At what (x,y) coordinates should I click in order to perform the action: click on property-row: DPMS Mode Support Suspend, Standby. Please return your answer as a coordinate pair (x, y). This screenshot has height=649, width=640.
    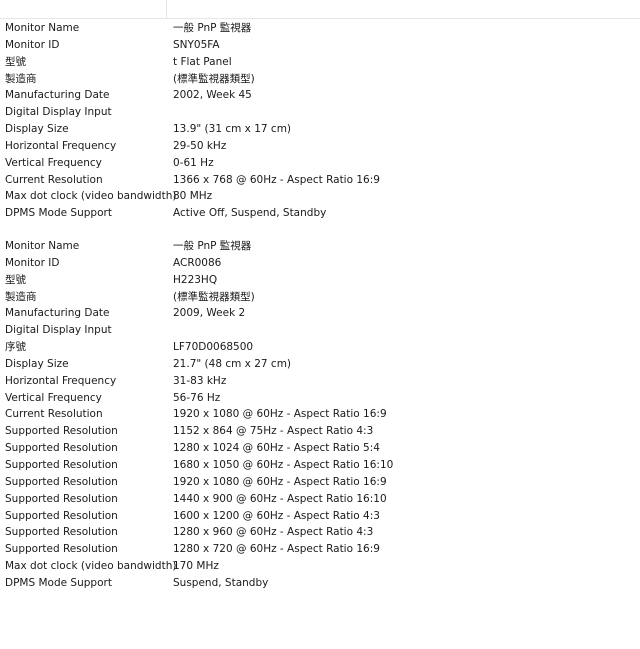
    Looking at the image, I should click on (320, 583).